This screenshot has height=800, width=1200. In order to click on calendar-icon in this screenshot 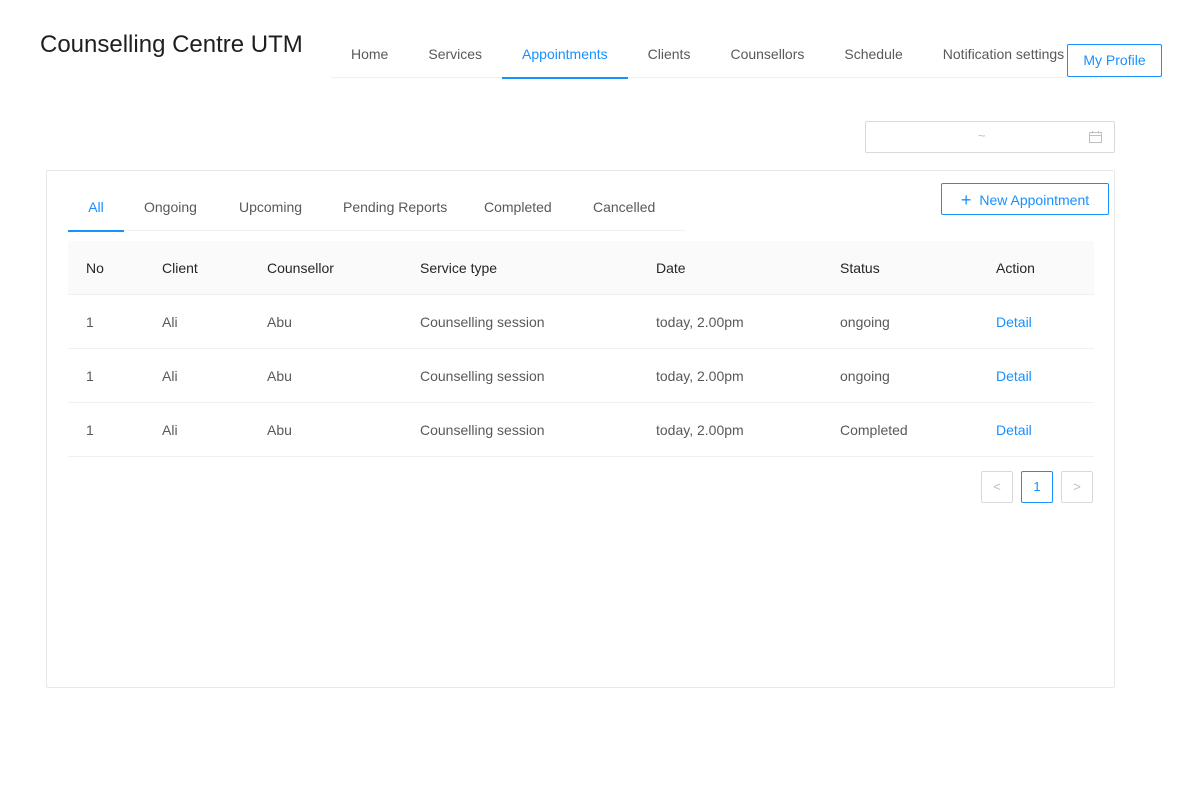, I will do `click(1095, 137)`.